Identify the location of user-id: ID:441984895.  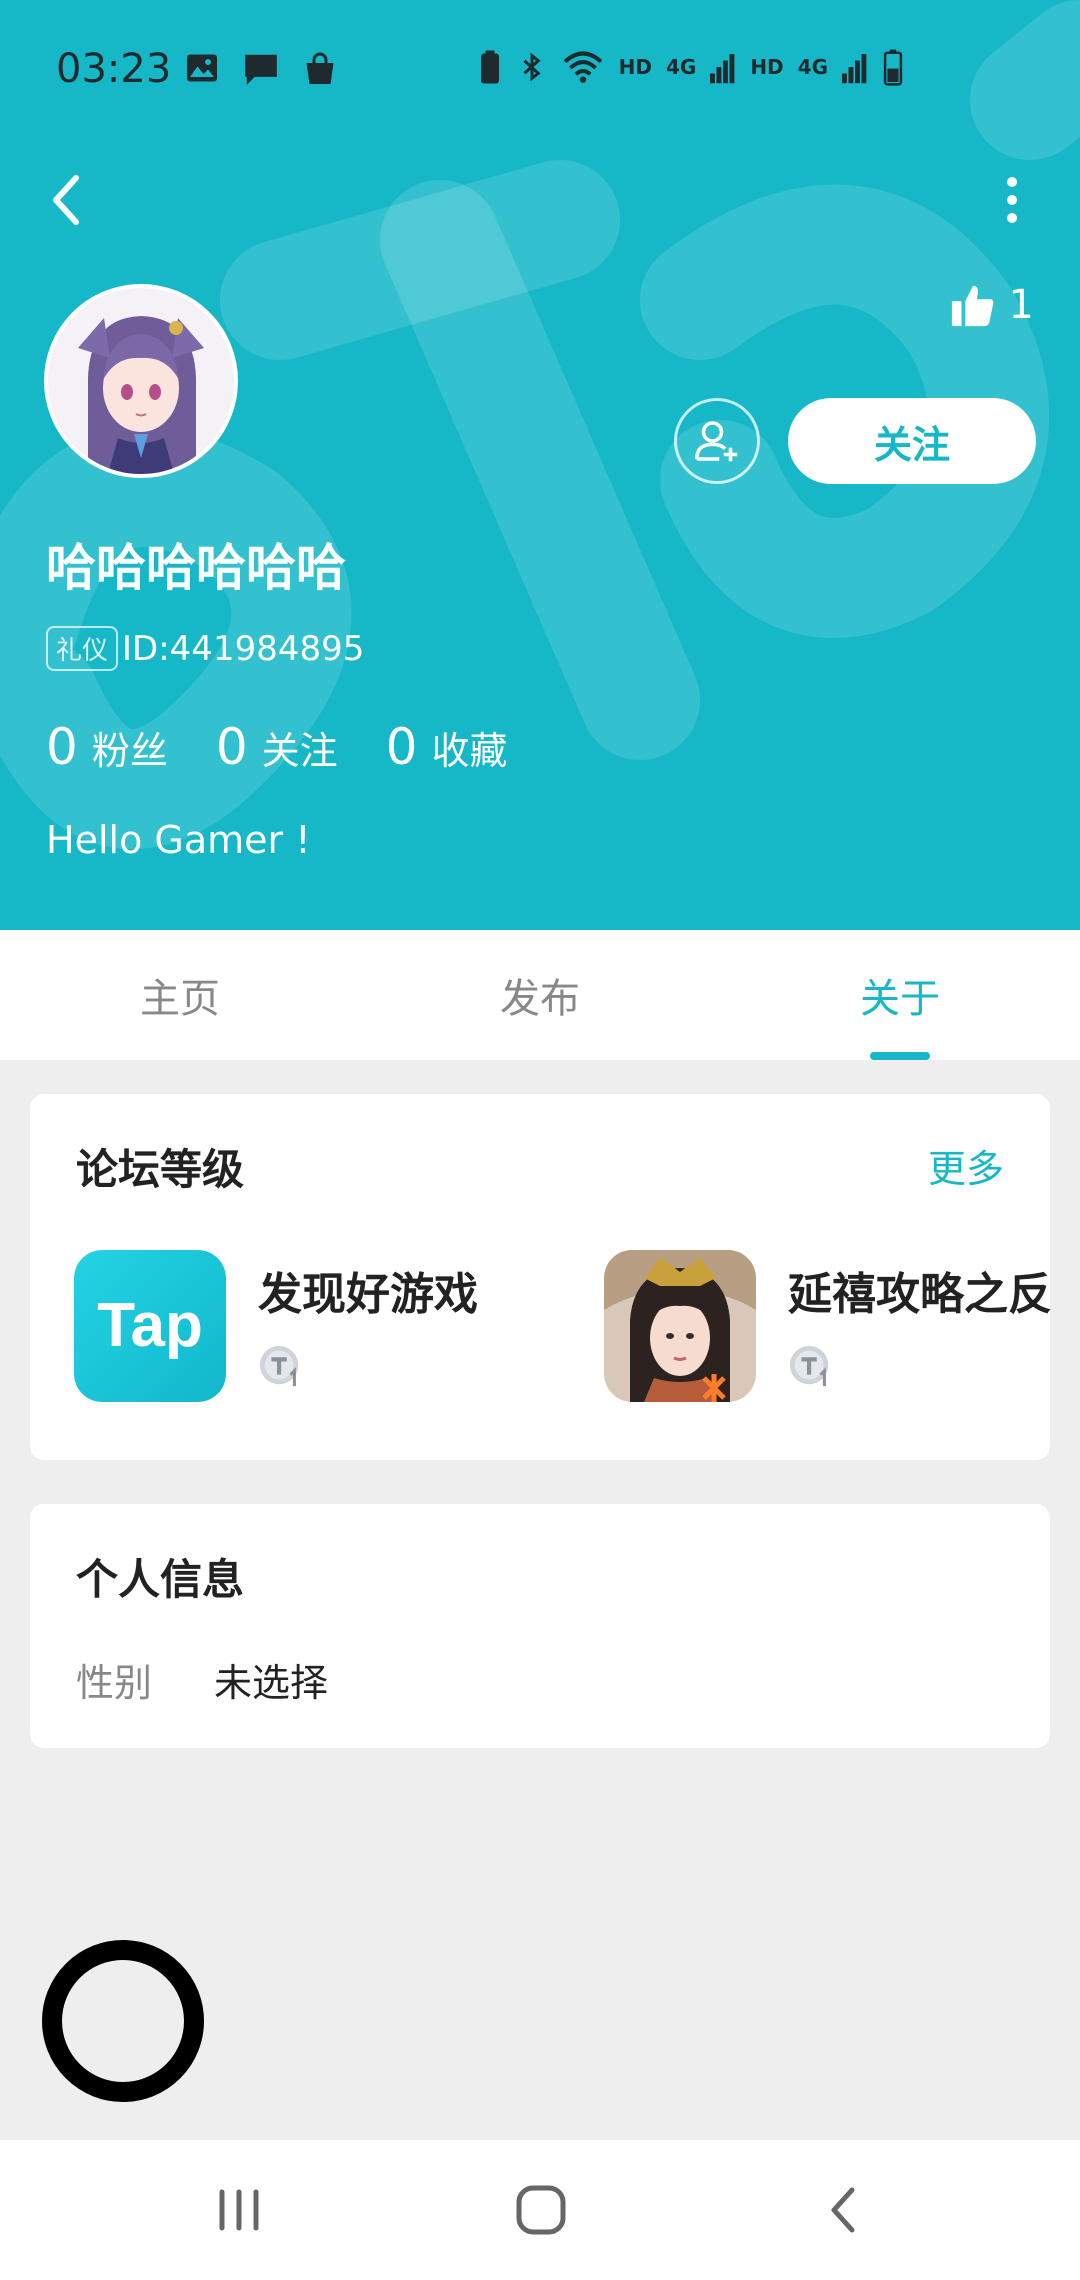
(243, 648).